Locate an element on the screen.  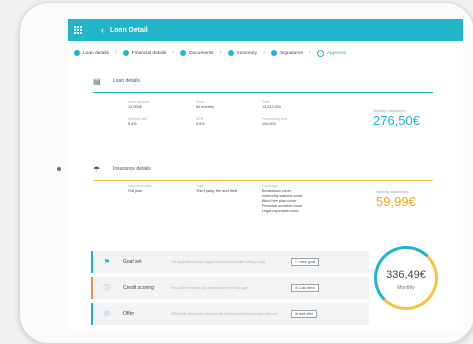
offer-icon: ☉ is located at coordinates (107, 314).